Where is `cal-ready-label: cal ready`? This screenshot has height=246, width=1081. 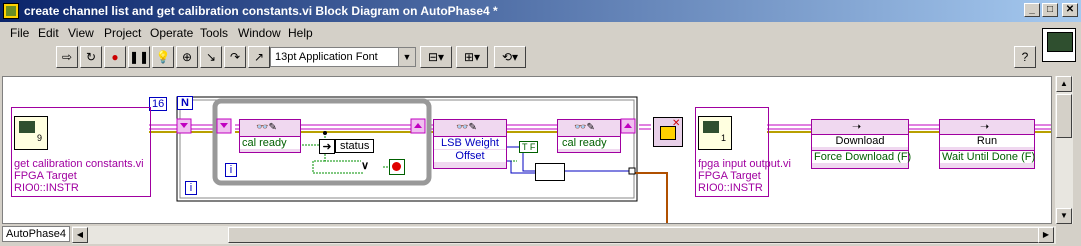 cal-ready-label: cal ready is located at coordinates (270, 142).